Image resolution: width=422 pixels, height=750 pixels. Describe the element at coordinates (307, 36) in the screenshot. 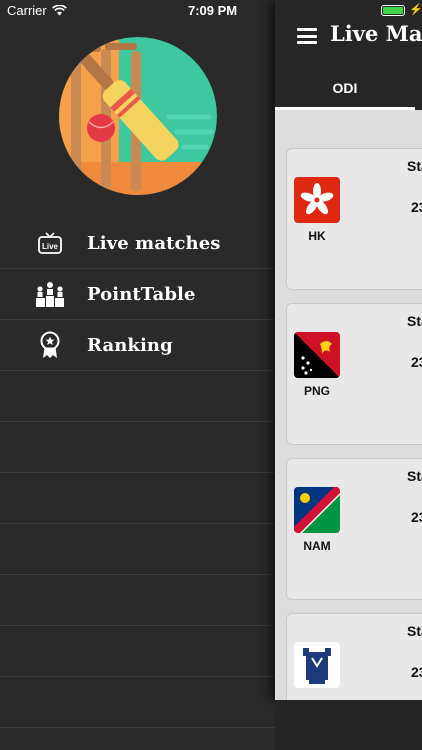

I see `hamburger-menu-icon` at that location.